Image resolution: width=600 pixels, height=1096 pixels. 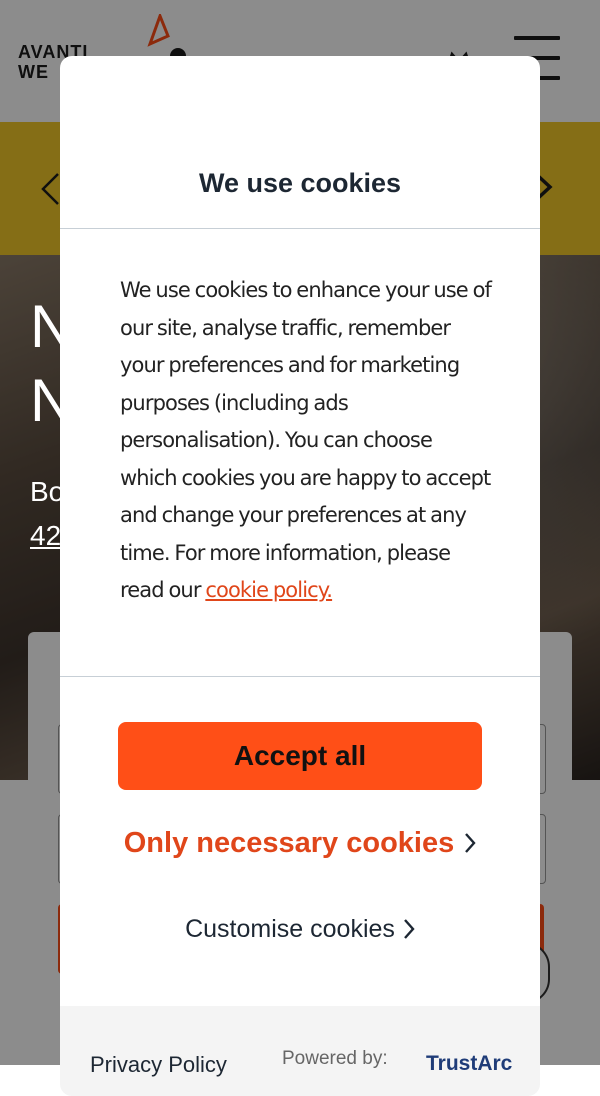 I want to click on trustarc-logo: TrustArc, so click(x=469, y=1064).